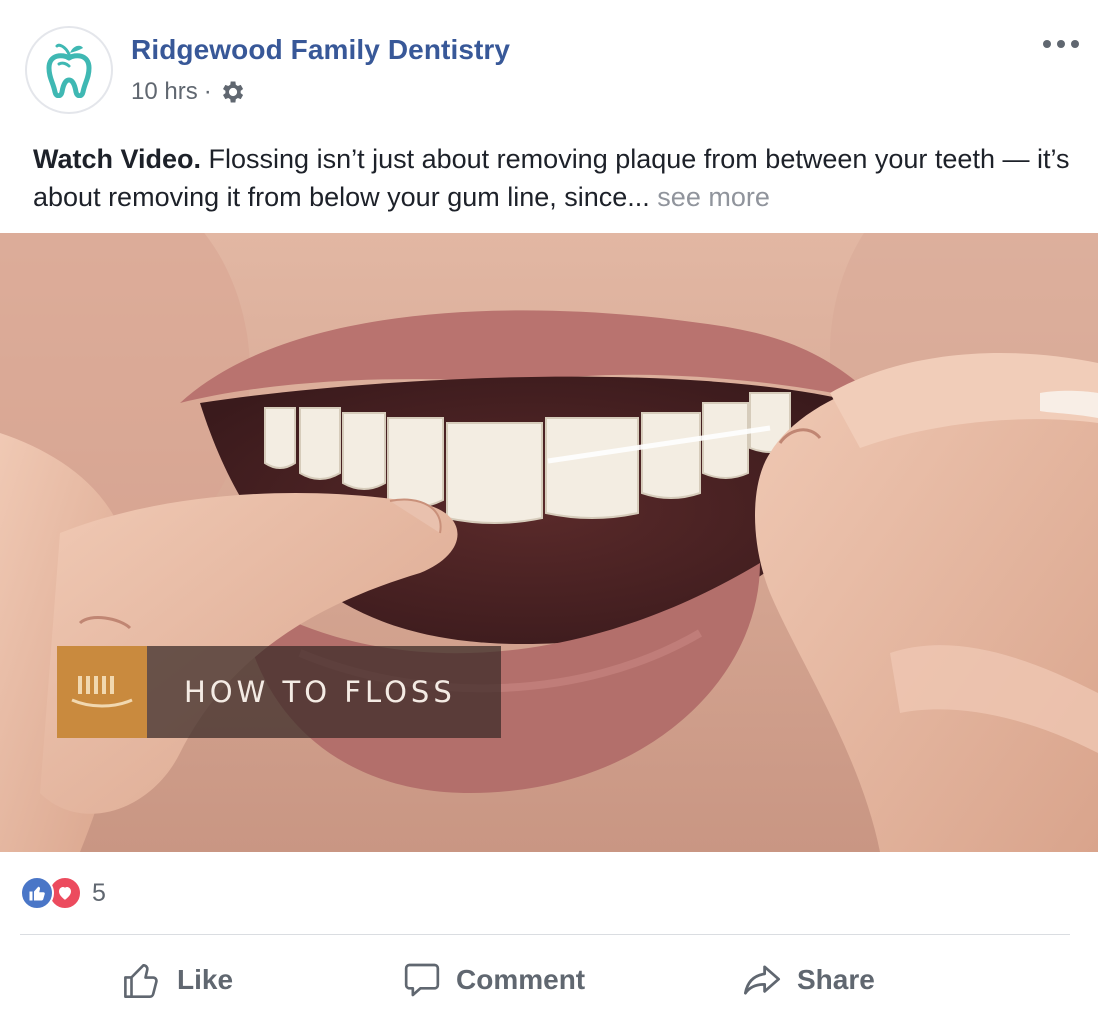 The image size is (1098, 1024). I want to click on page-name-link: Ridgewood Family Dentistry, so click(320, 50).